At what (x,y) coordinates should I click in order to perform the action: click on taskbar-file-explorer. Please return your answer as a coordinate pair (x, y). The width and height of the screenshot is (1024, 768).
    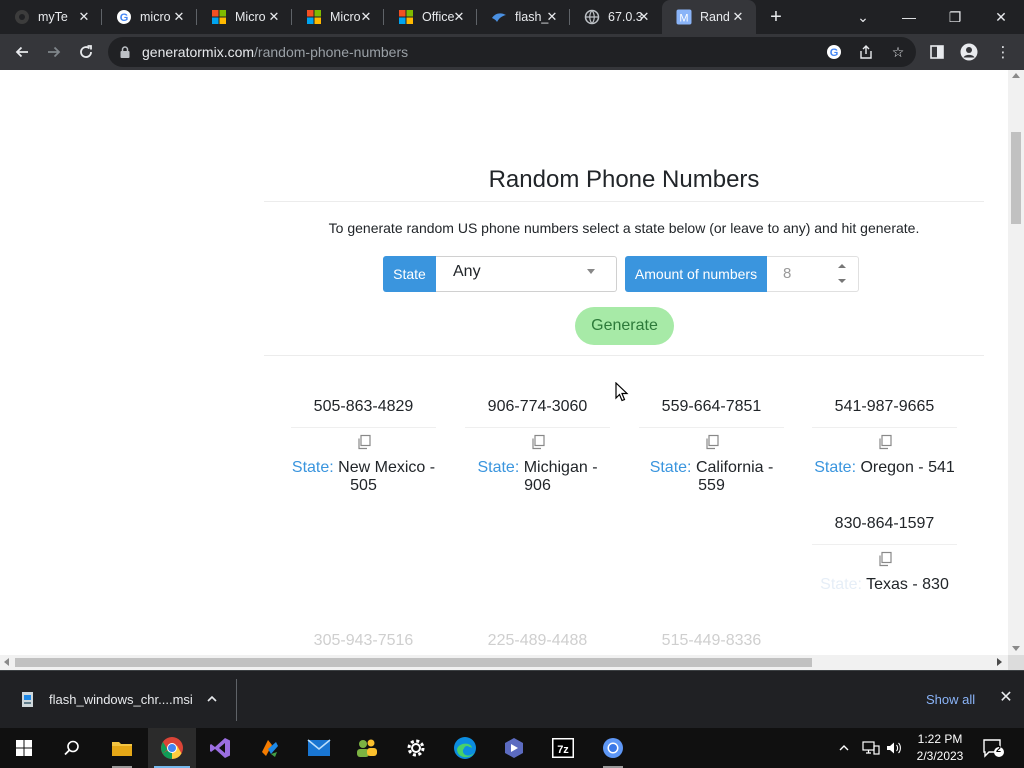
    Looking at the image, I should click on (122, 748).